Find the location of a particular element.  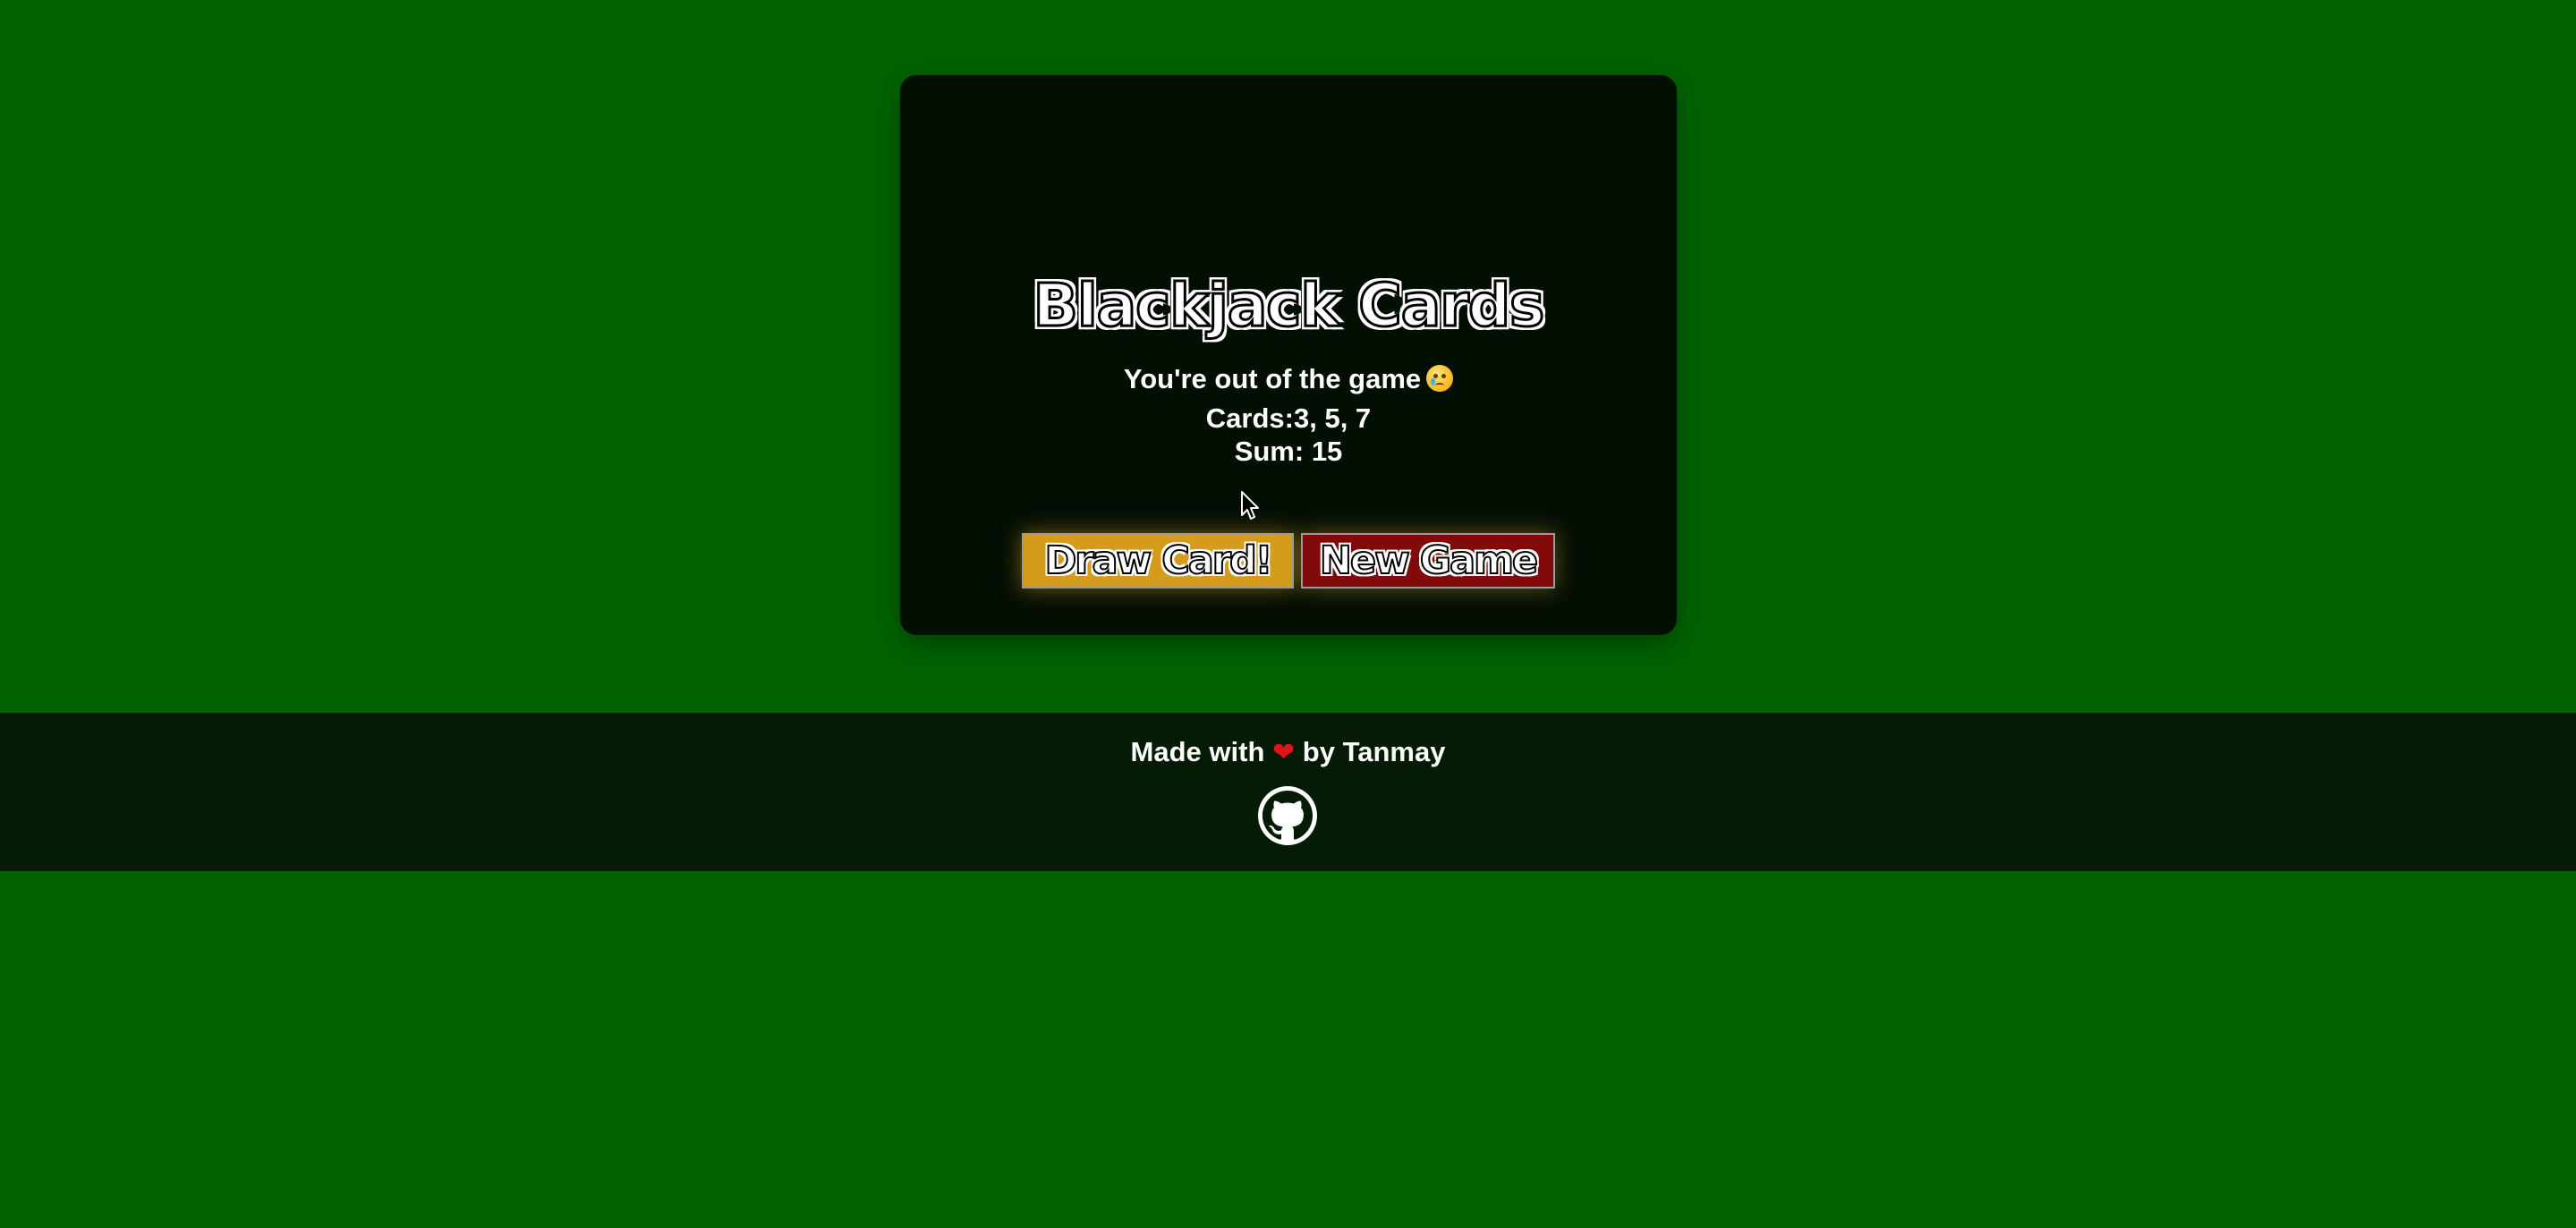

sum-display: Sum: 15 is located at coordinates (1288, 452).